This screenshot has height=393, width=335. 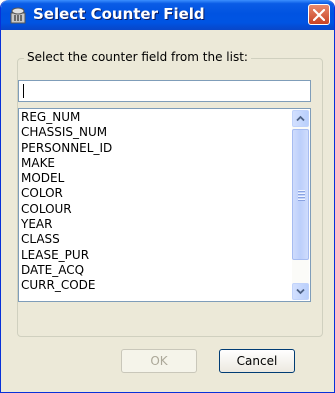 I want to click on list-item: CHASSIS_NUM, so click(x=155, y=132).